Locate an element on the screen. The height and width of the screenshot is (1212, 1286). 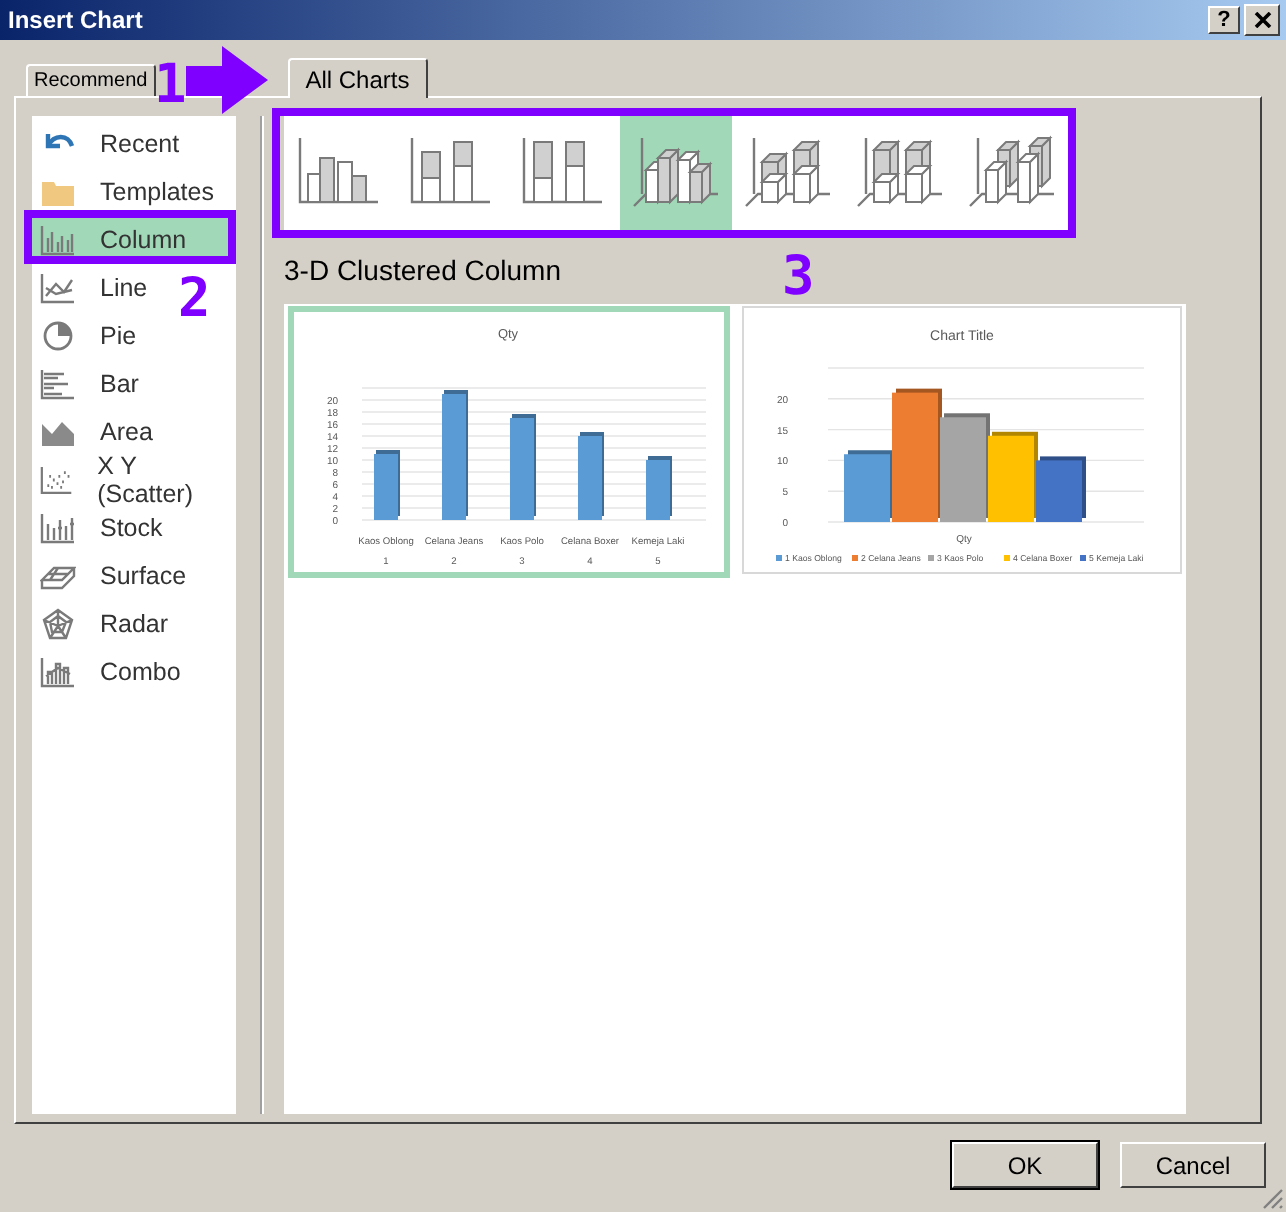
close-button is located at coordinates (1262, 20).